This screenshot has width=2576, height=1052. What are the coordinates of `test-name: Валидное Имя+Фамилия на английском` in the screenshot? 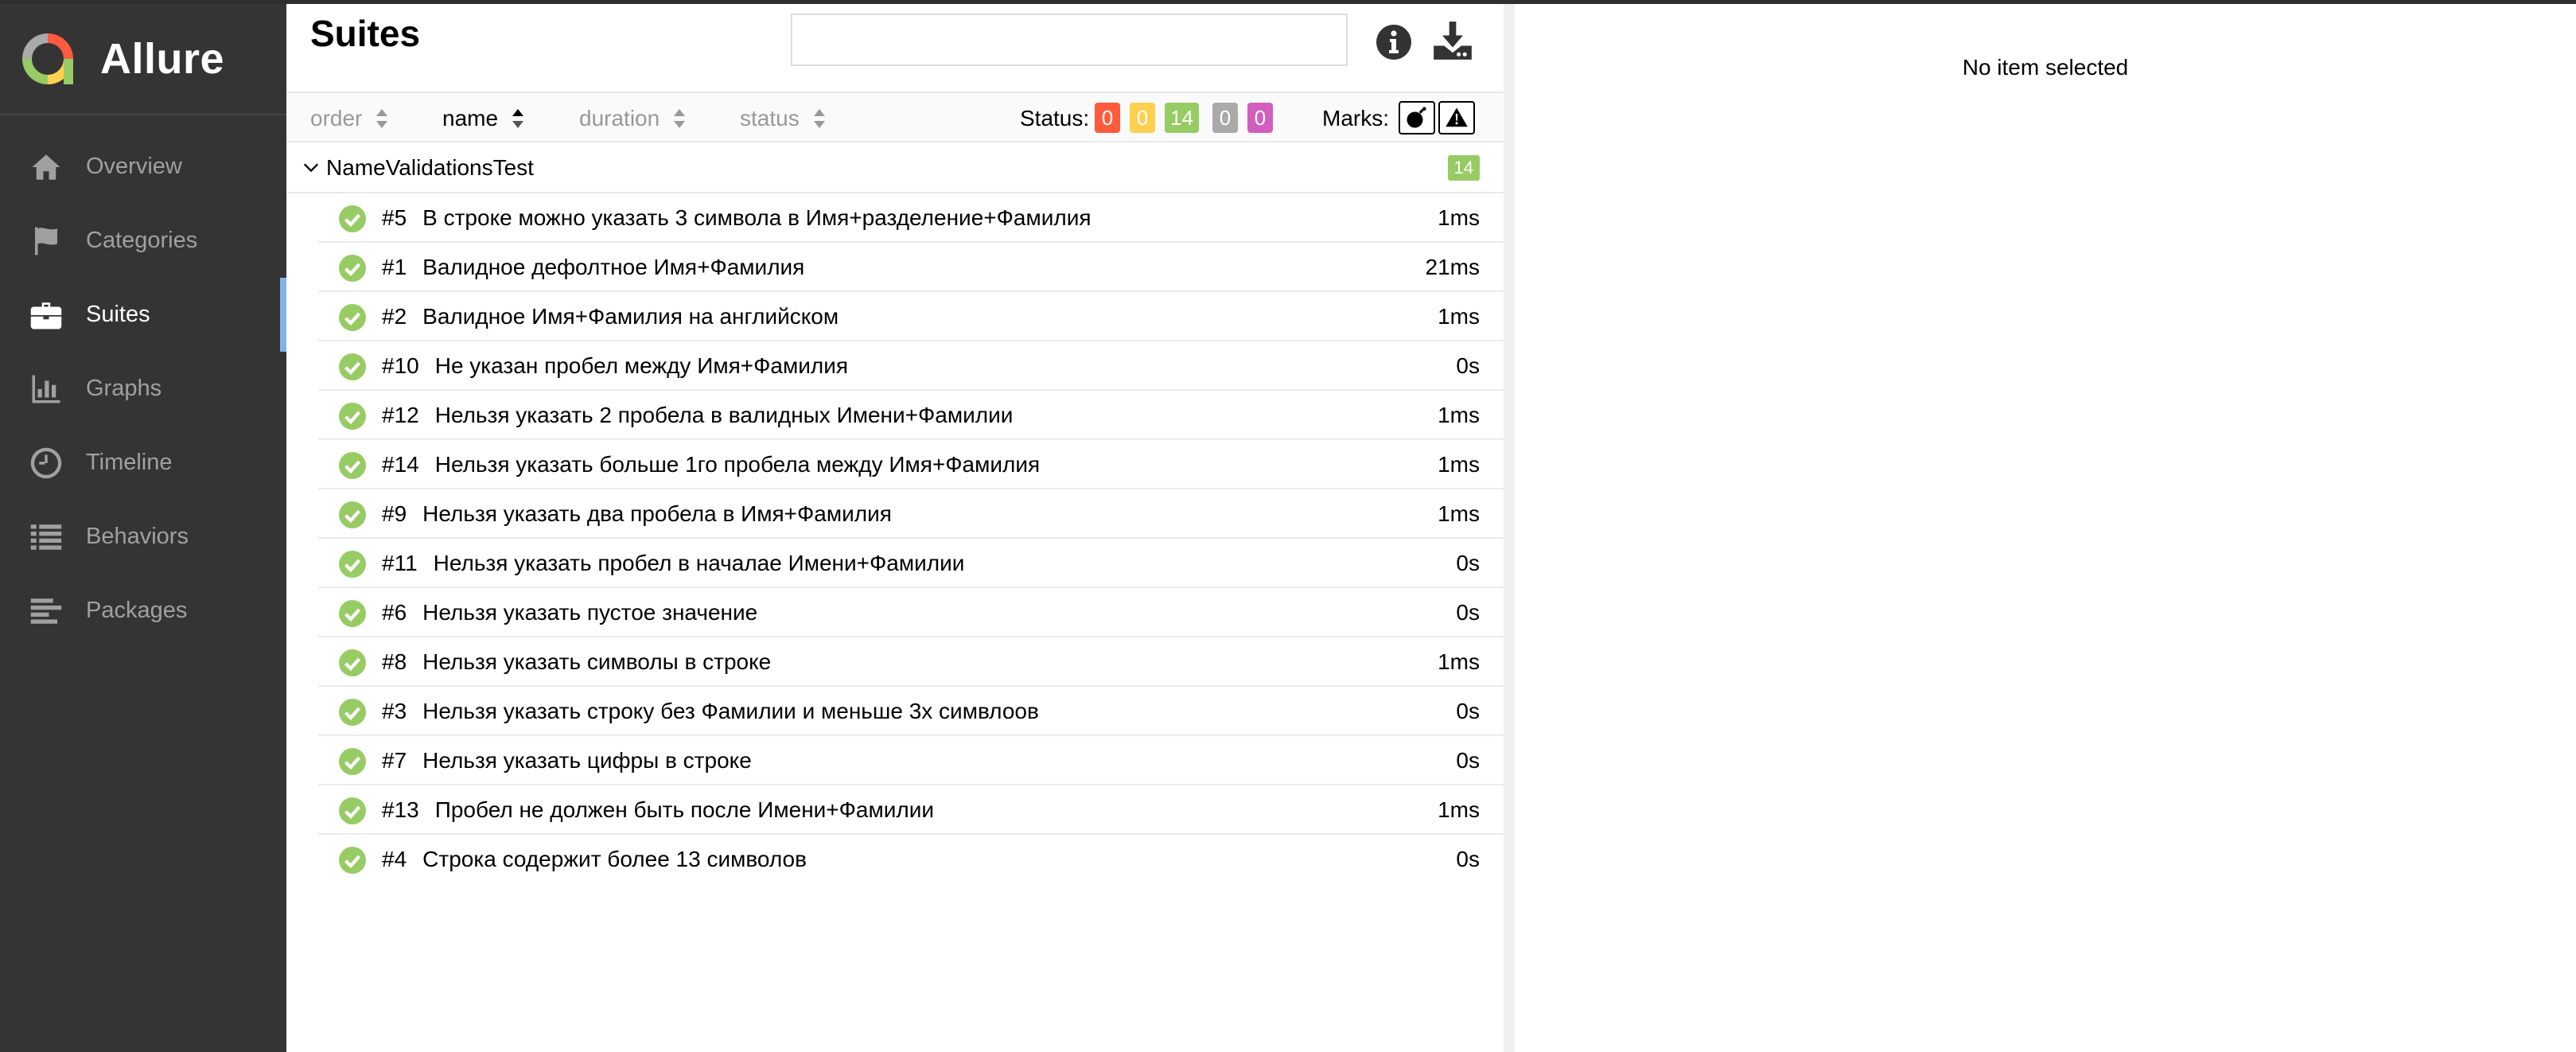 It's located at (631, 316).